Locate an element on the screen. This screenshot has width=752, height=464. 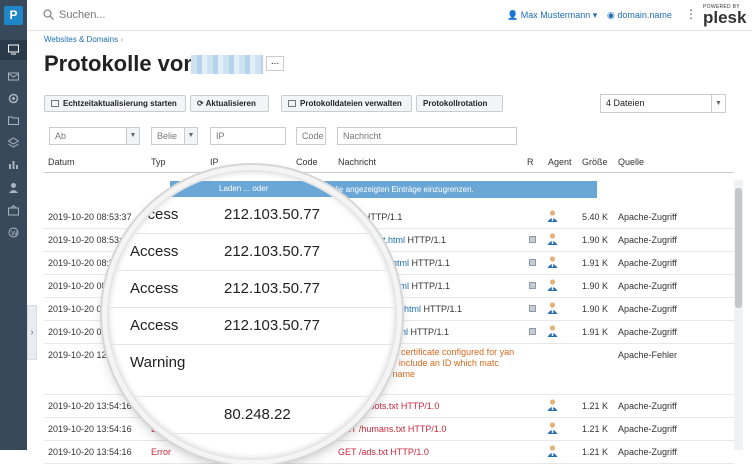
file-select: 4 Dateien ▼ is located at coordinates (663, 103).